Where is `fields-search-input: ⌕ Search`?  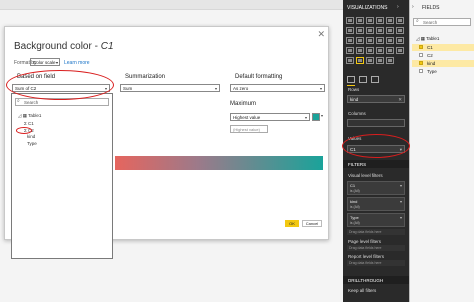
fields-search-input: ⌕ Search is located at coordinates (442, 22).